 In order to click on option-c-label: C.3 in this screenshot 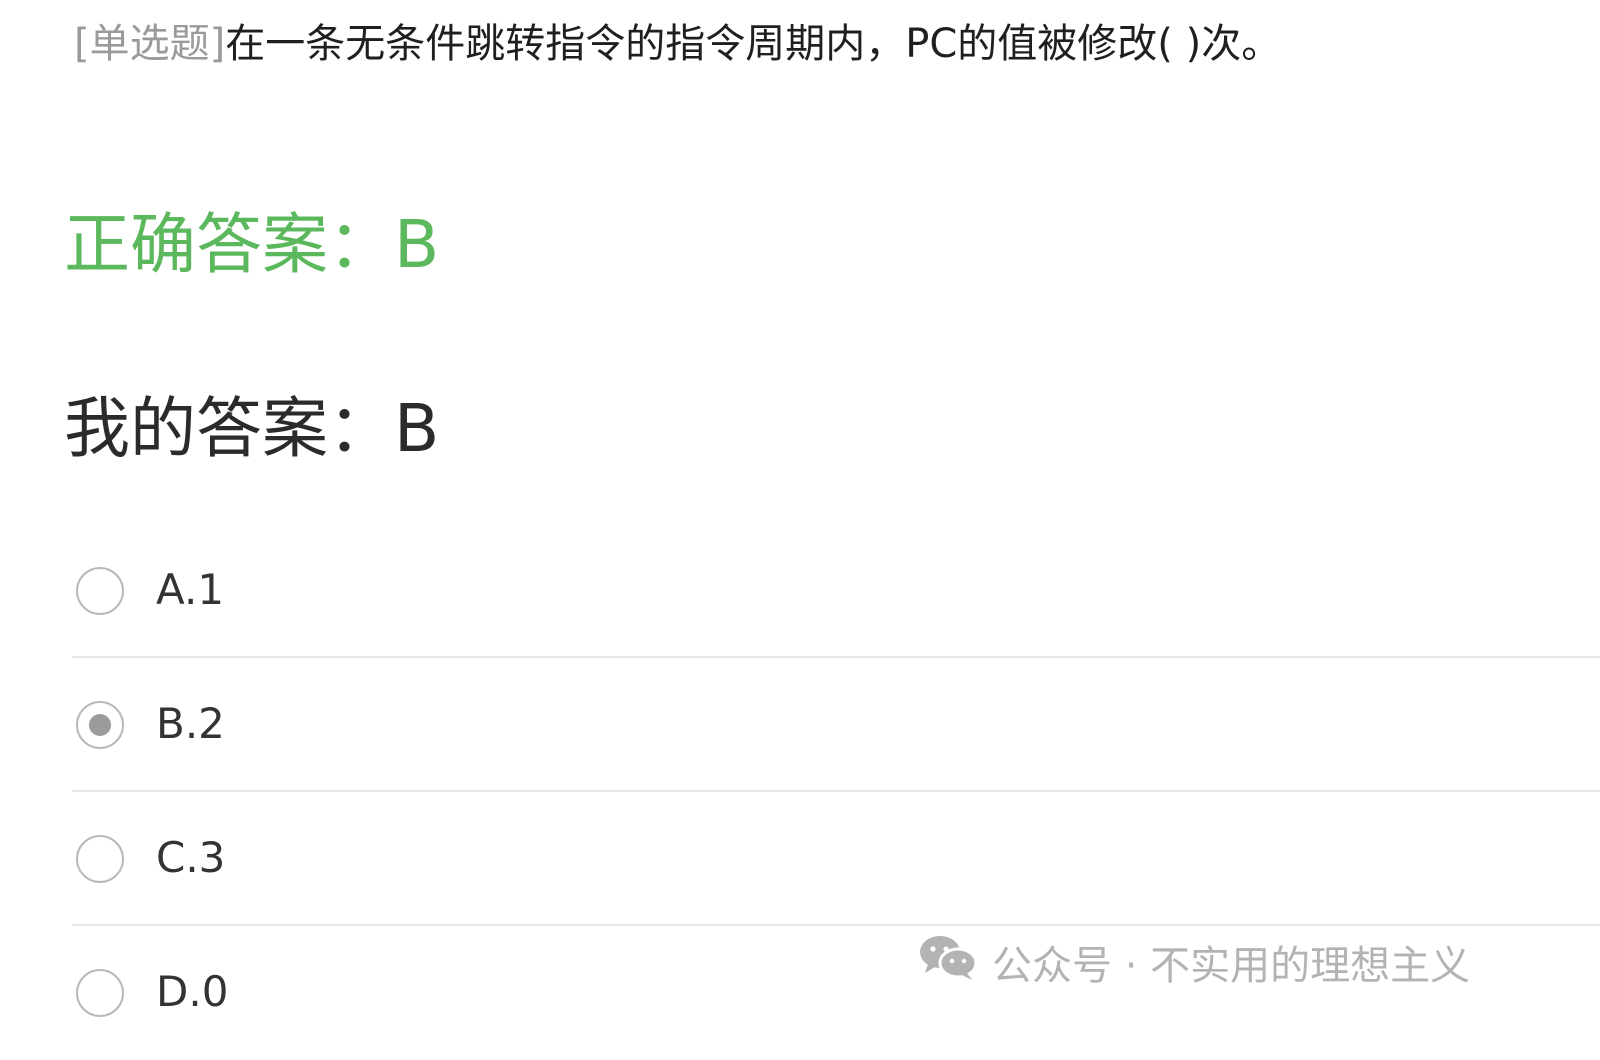, I will do `click(190, 858)`.